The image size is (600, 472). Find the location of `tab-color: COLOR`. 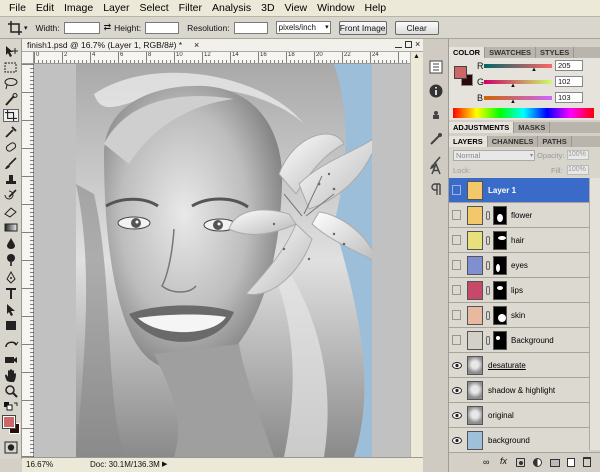

tab-color: COLOR is located at coordinates (467, 52).